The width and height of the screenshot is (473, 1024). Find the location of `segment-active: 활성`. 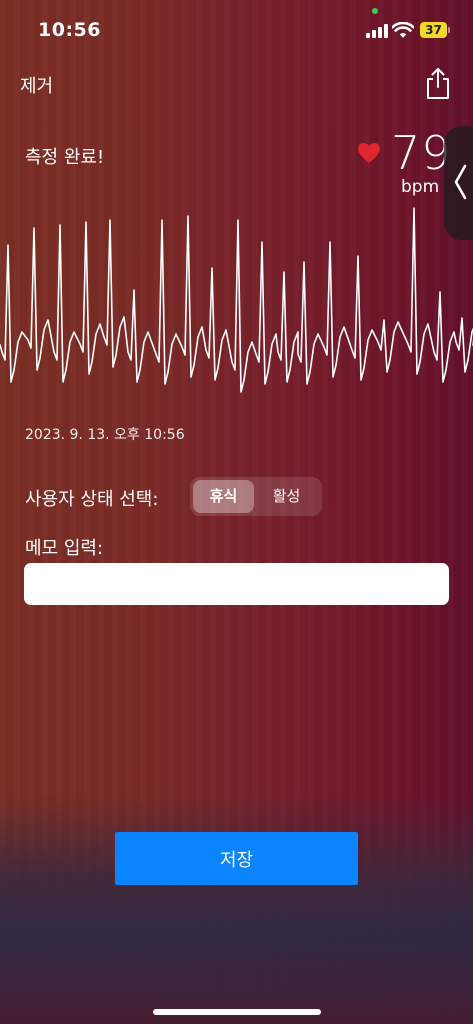

segment-active: 활성 is located at coordinates (286, 496).